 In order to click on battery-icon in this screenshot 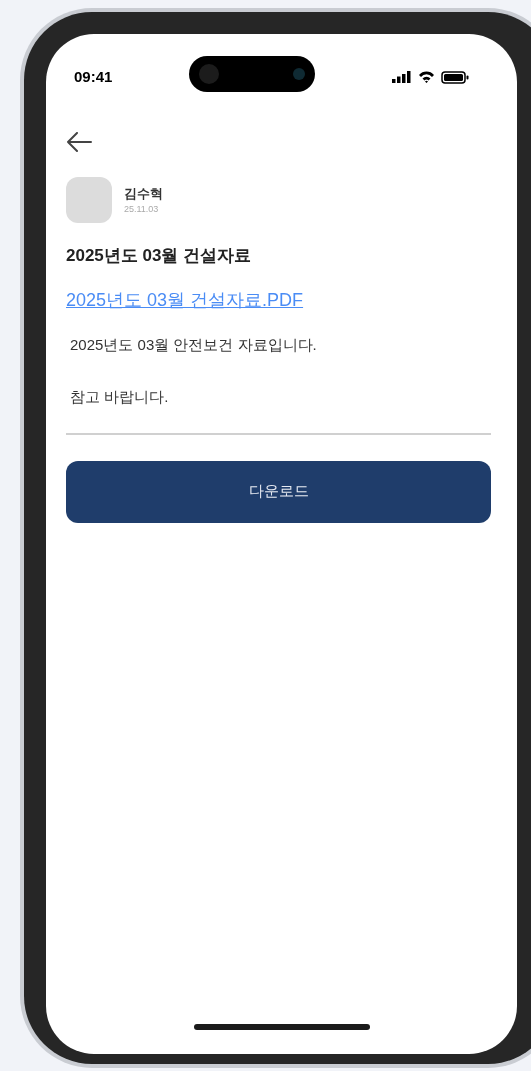, I will do `click(455, 77)`.